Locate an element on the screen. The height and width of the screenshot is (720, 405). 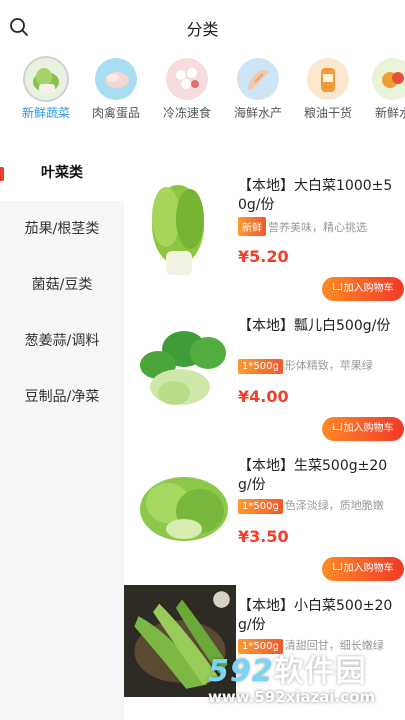
fruit-icon is located at coordinates (388, 79).